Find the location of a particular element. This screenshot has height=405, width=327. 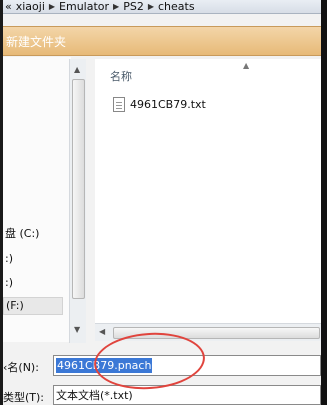

filetype-label: 类型(T): is located at coordinates (24, 397).